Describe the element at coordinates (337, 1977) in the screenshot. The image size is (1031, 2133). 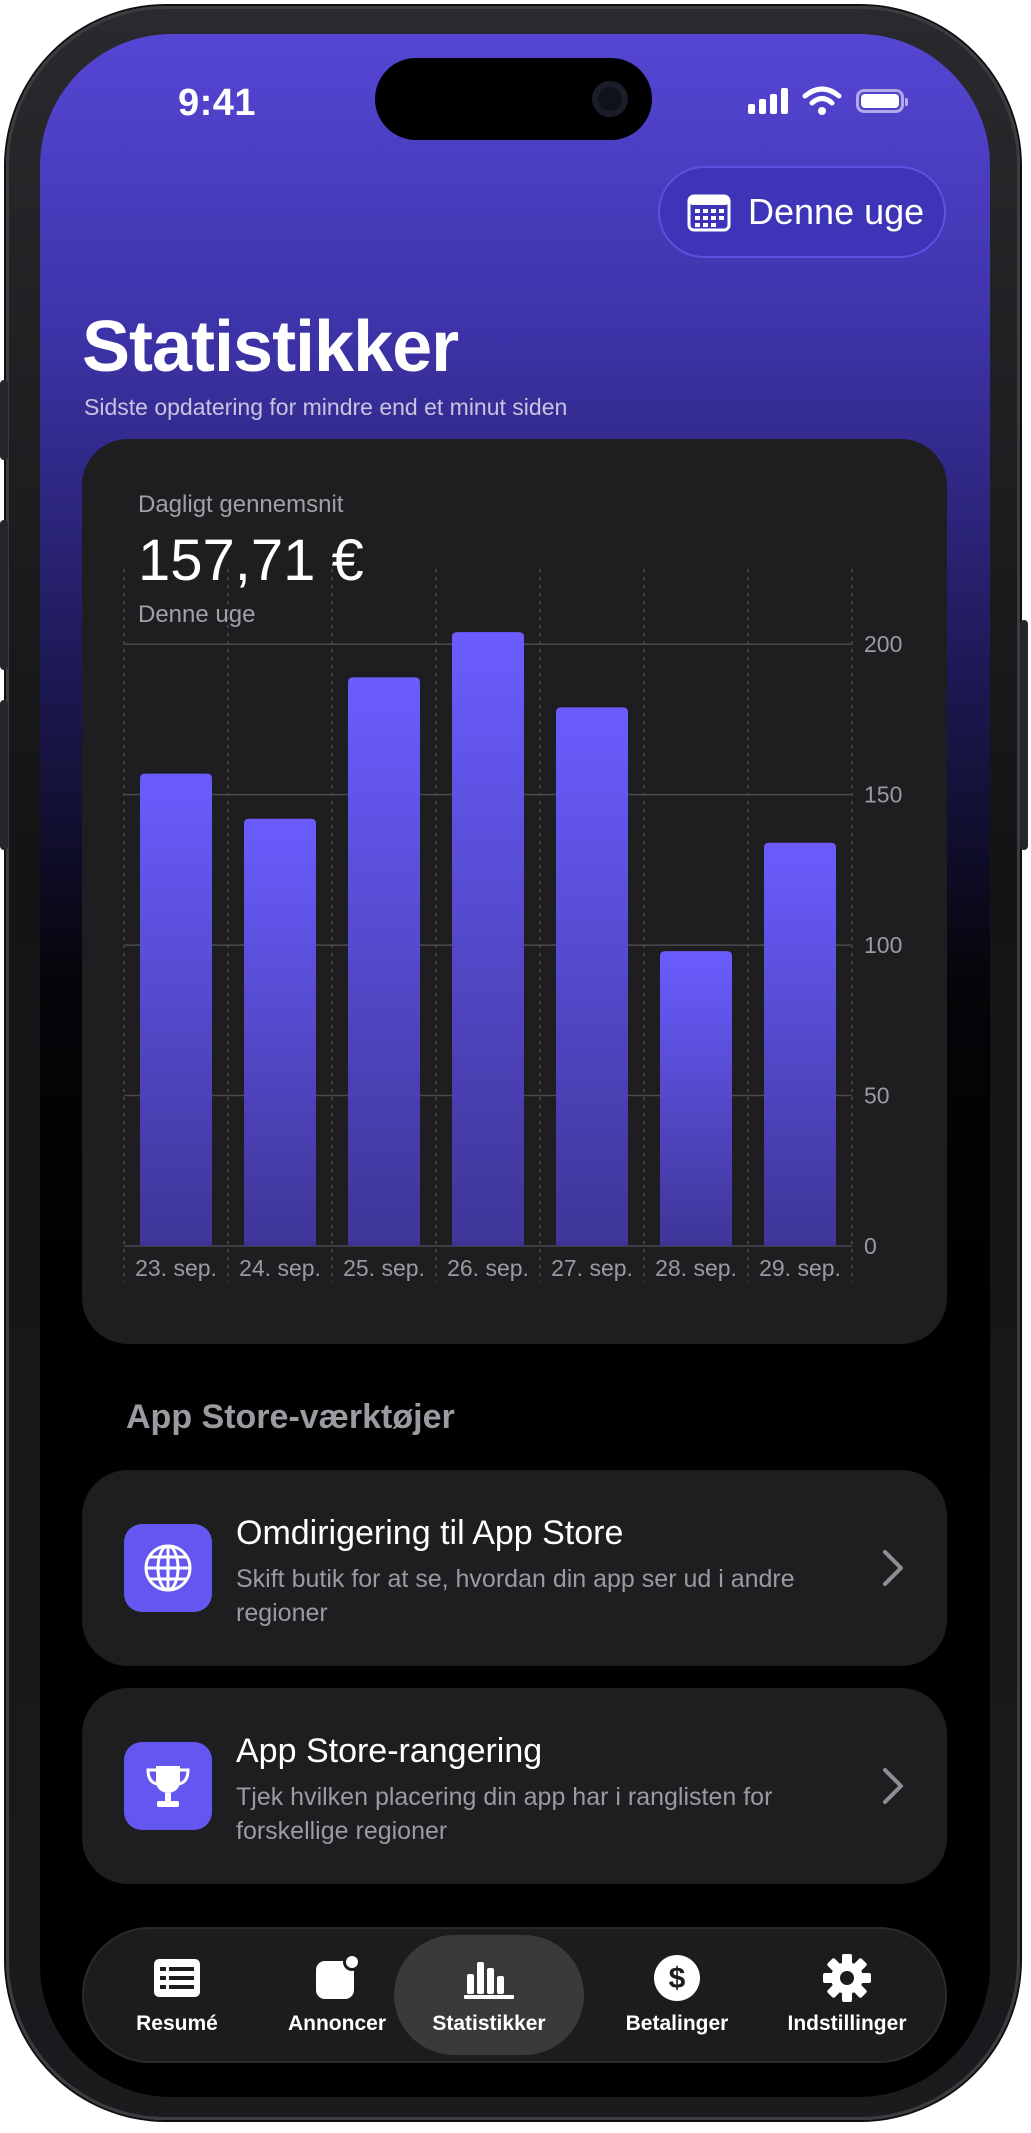
I see `notification-badge-icon` at that location.